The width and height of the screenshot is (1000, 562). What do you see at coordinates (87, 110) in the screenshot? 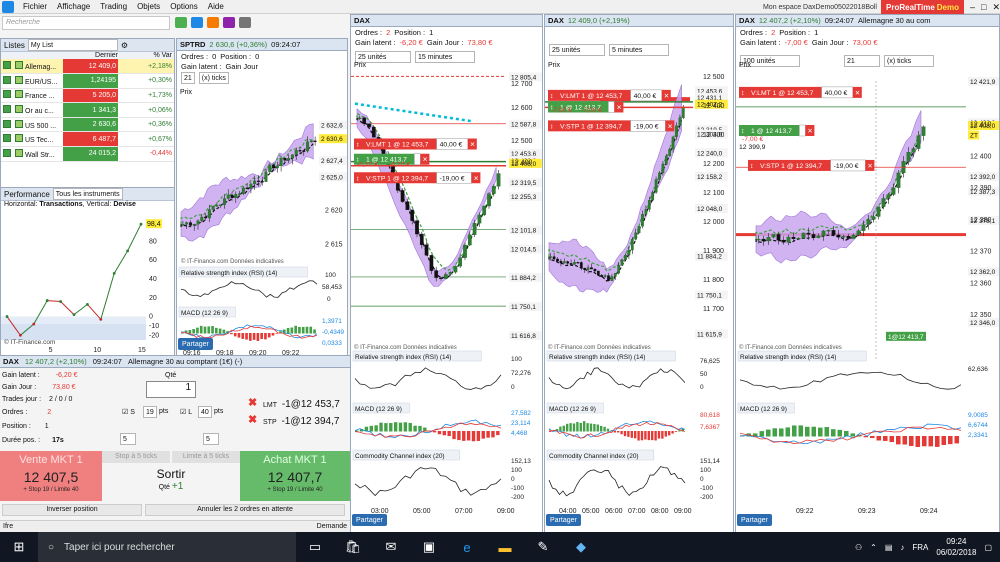
I see `watchlist-row: Or au c... 1 341,3 +0,06%` at bounding box center [87, 110].